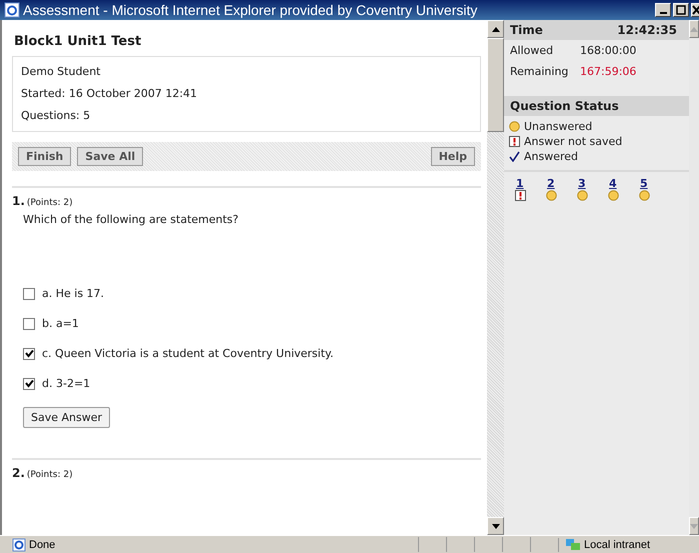 The height and width of the screenshot is (553, 699). Describe the element at coordinates (452, 156) in the screenshot. I see `help-button: Help` at that location.